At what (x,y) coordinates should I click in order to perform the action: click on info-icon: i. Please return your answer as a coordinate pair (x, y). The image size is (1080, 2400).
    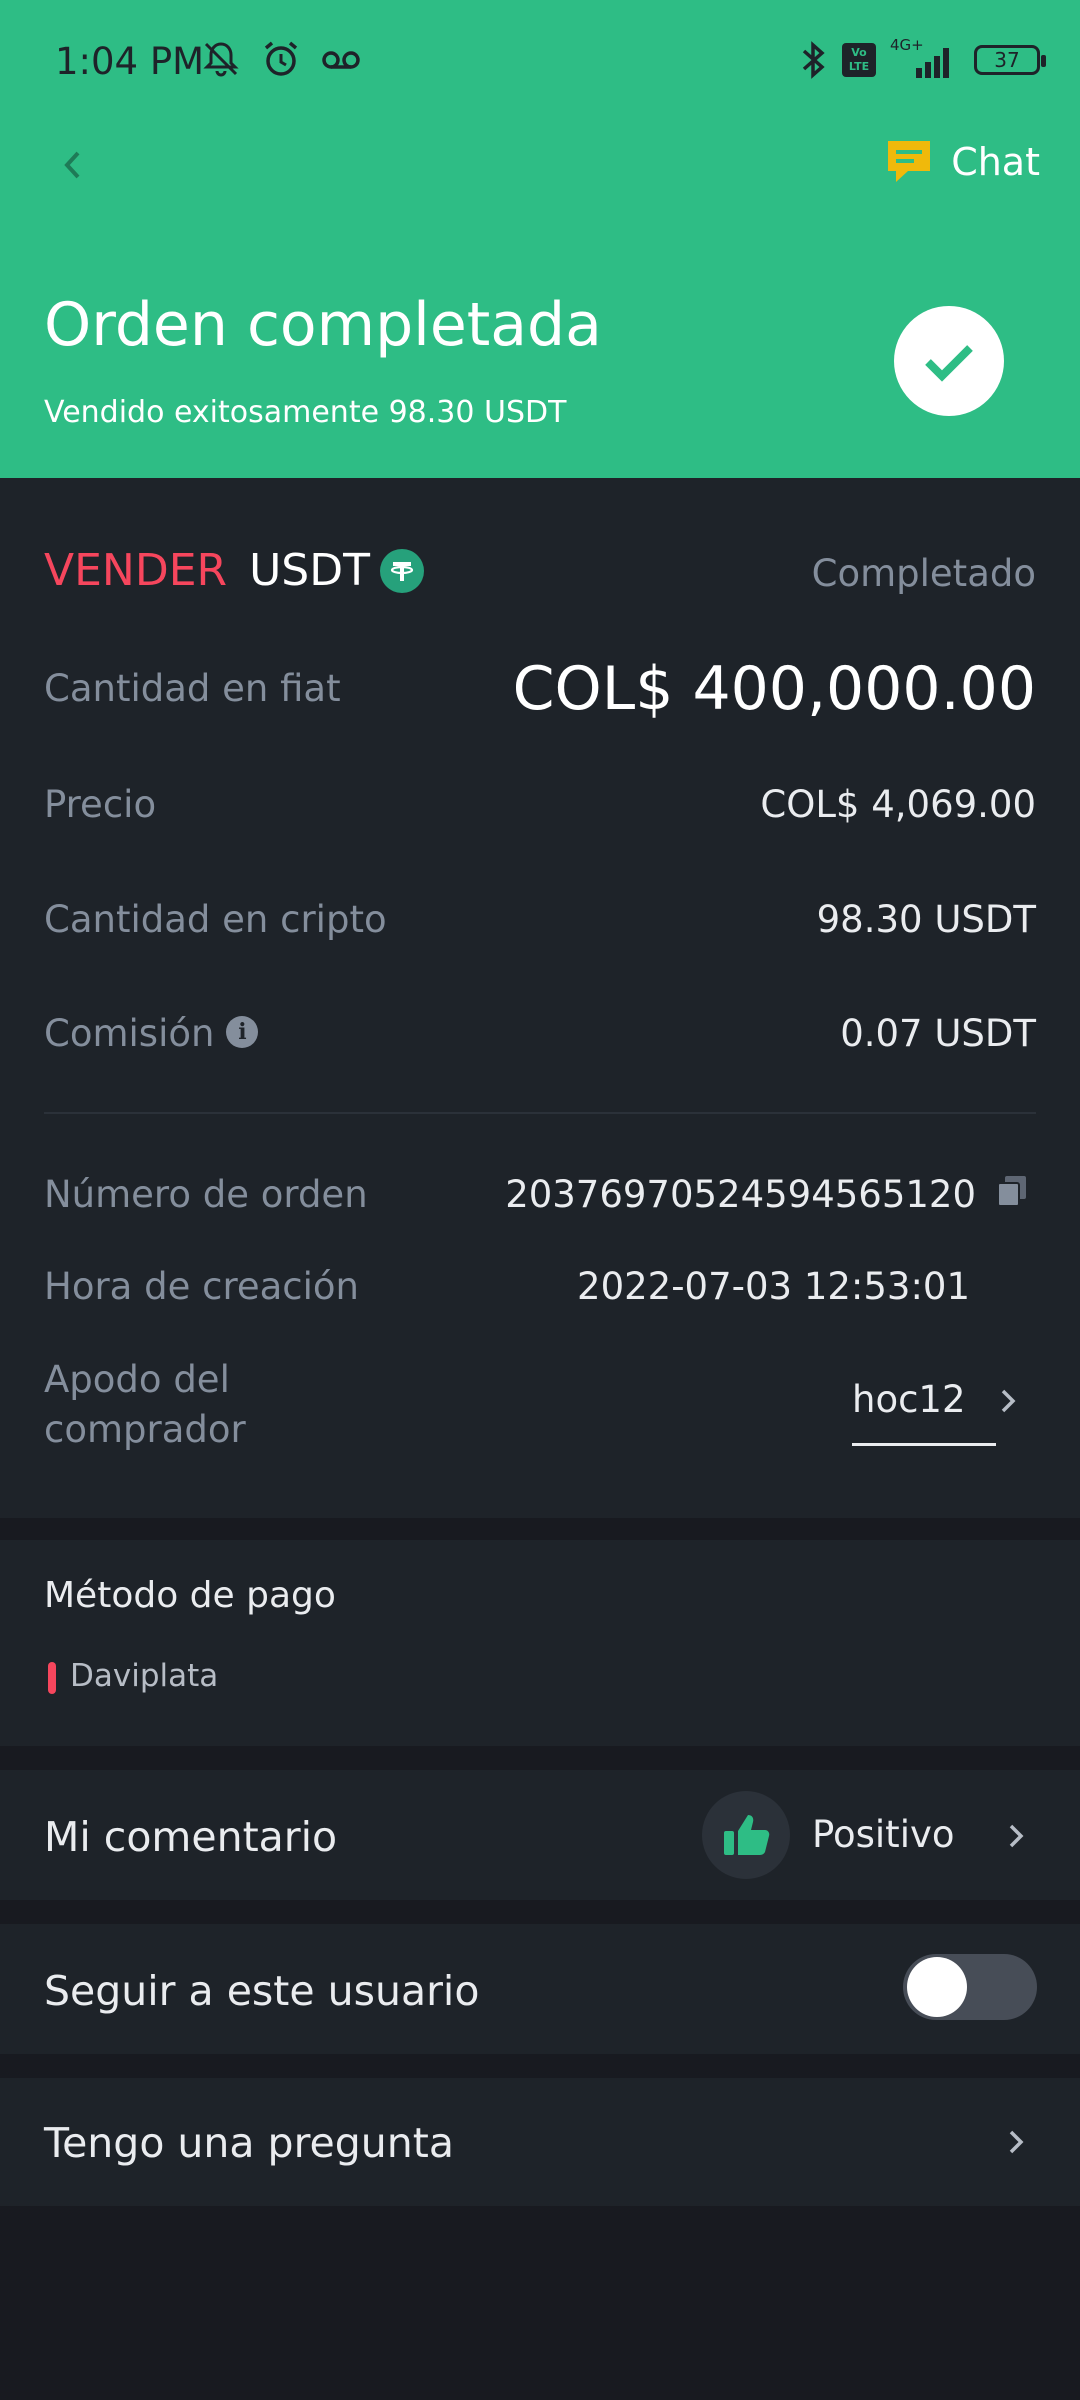
    Looking at the image, I should click on (242, 1031).